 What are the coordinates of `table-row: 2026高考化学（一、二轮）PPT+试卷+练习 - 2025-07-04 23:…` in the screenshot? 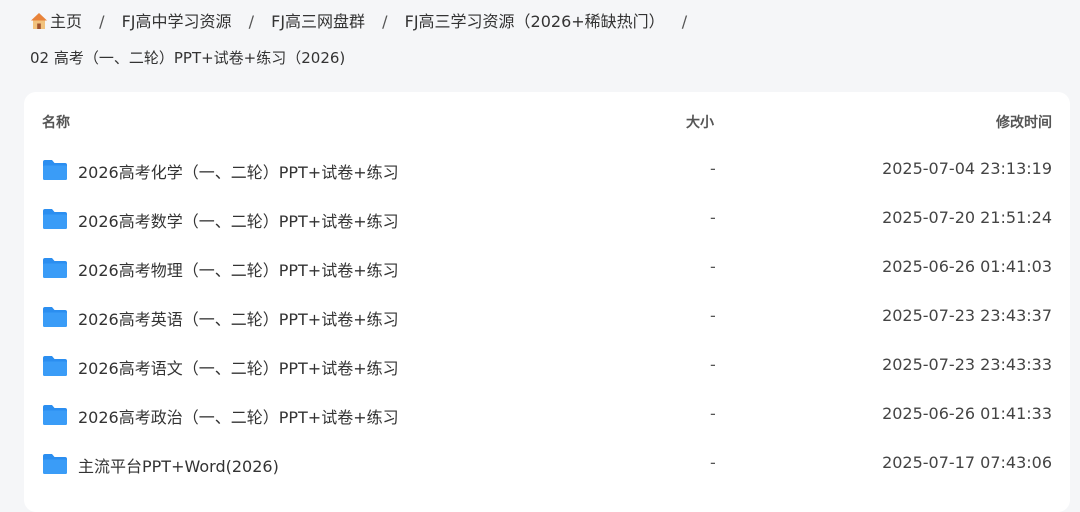 It's located at (547, 170).